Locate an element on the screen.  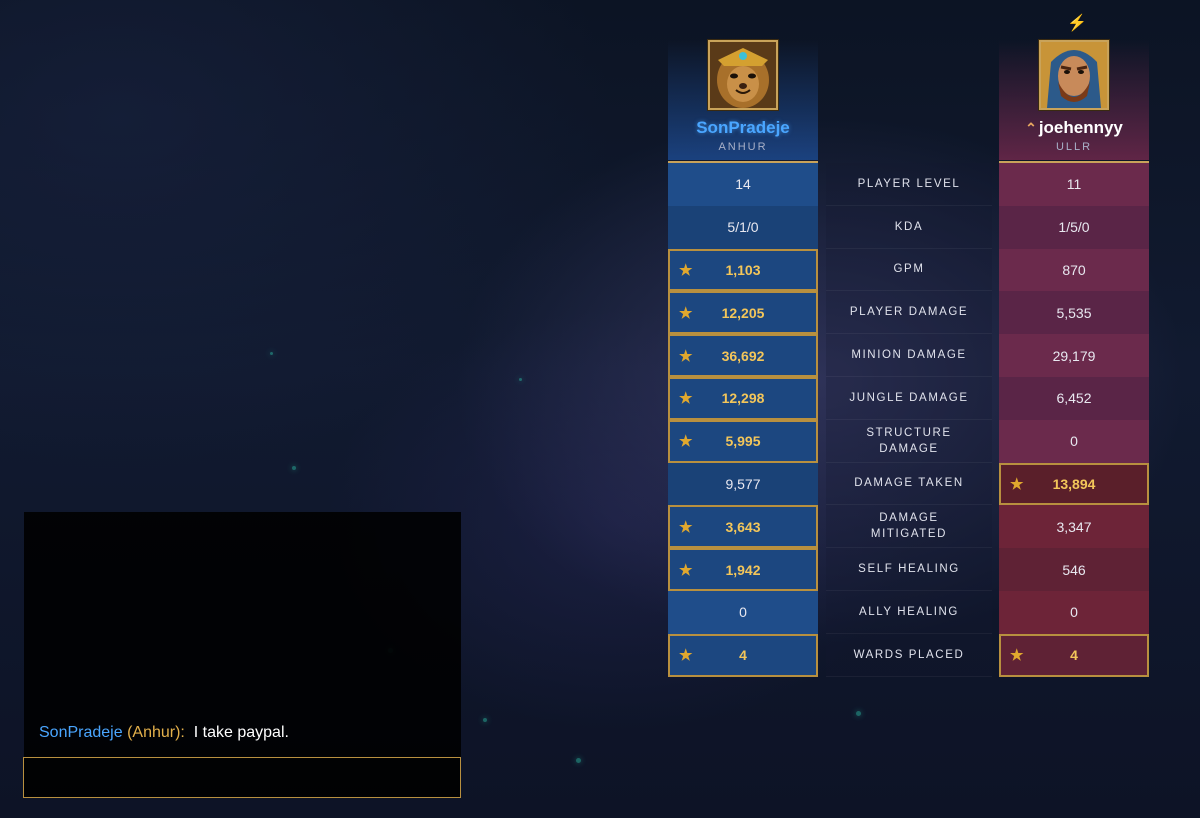
stat-value-right: ★ 4 is located at coordinates (1074, 655).